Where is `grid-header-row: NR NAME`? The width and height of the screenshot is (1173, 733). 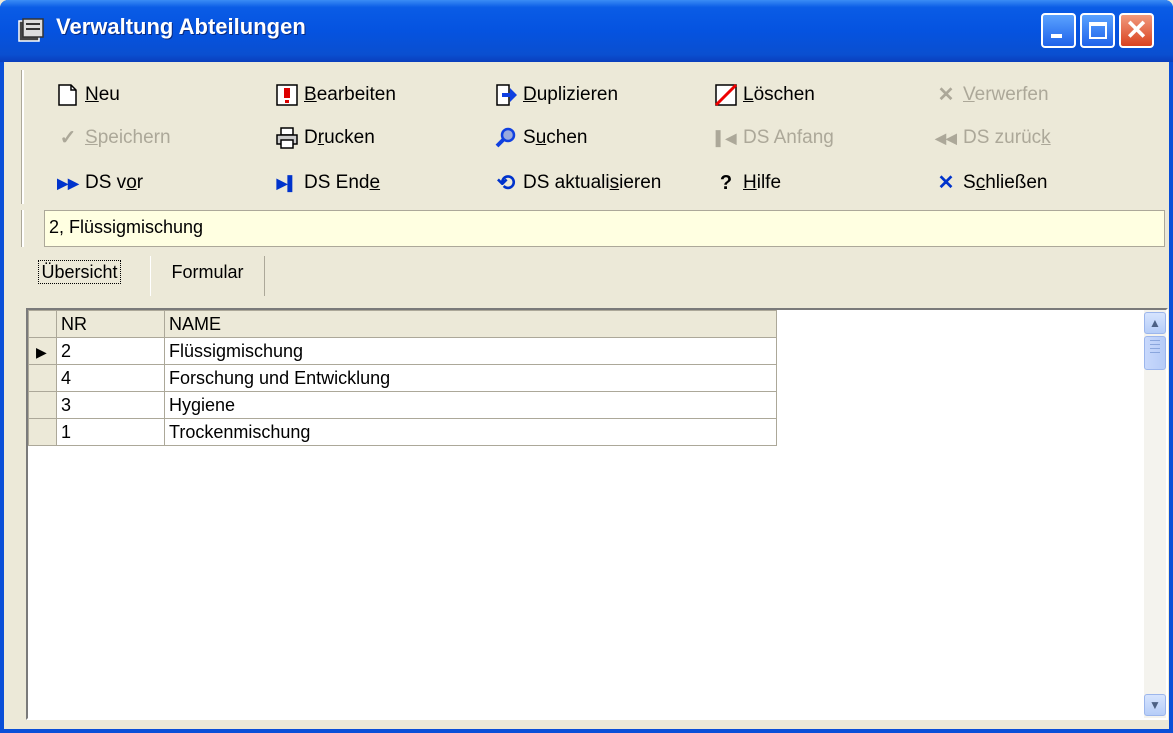 grid-header-row: NR NAME is located at coordinates (402, 324).